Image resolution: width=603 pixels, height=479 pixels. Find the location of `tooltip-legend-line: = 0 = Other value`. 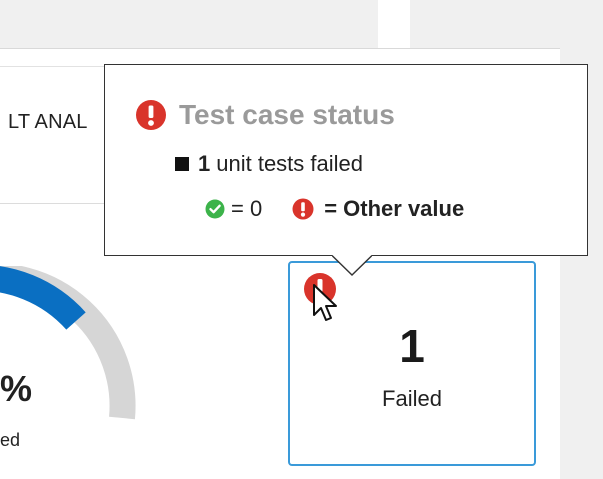

tooltip-legend-line: = 0 = Other value is located at coordinates (334, 209).